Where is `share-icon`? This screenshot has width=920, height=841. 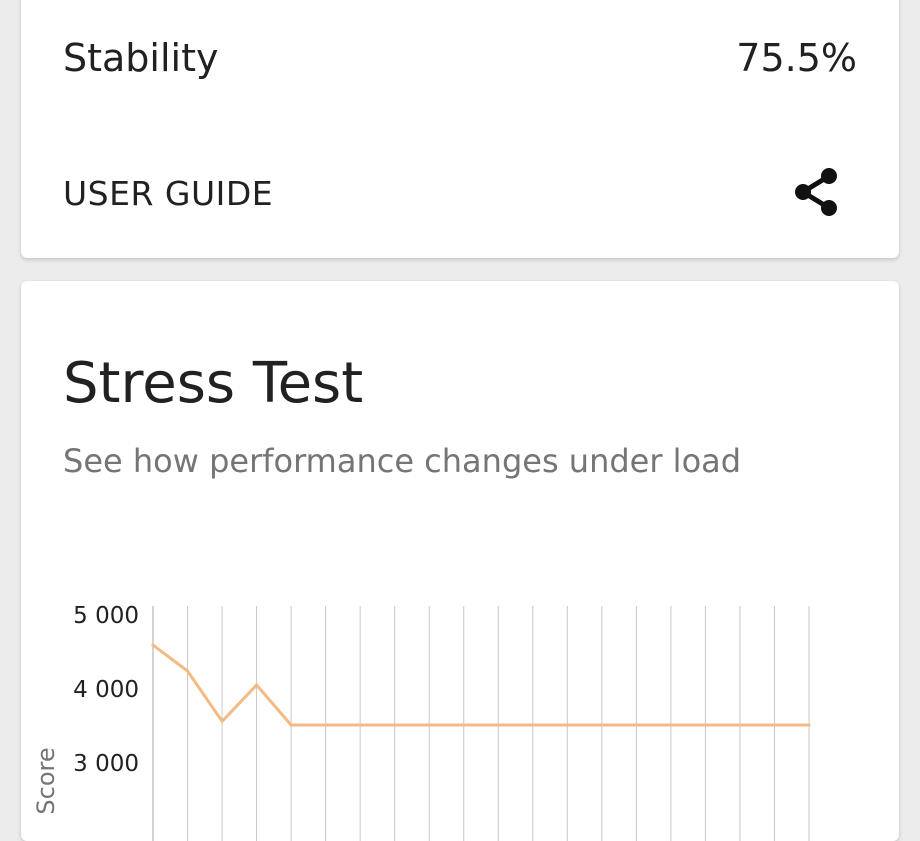
share-icon is located at coordinates (816, 192).